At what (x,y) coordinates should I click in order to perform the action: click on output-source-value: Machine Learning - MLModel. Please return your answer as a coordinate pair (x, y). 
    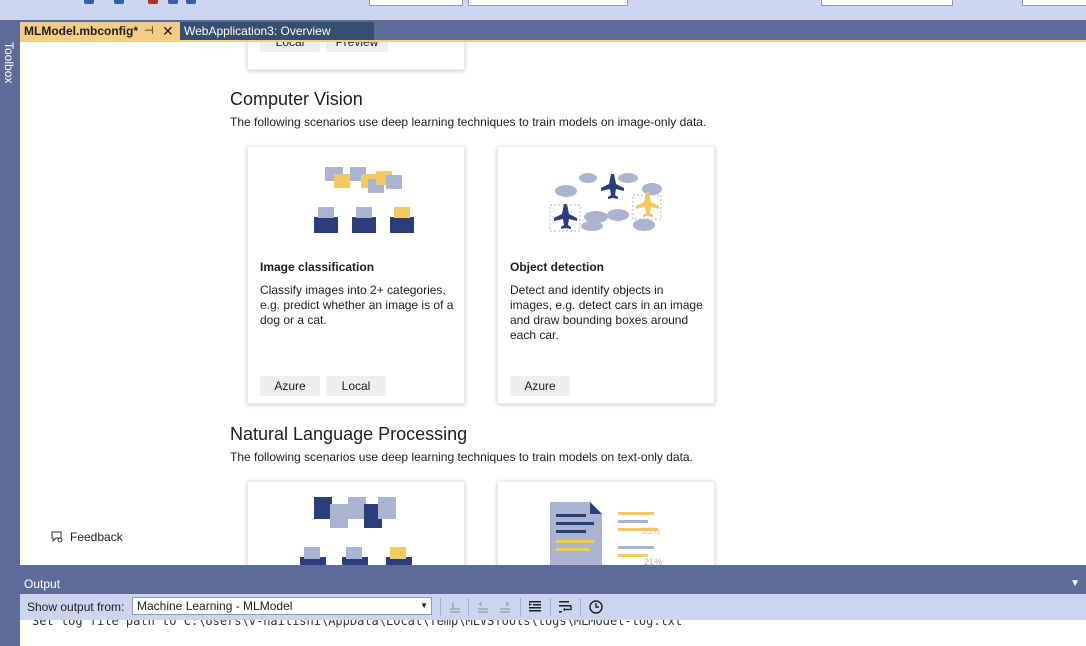
    Looking at the image, I should click on (215, 606).